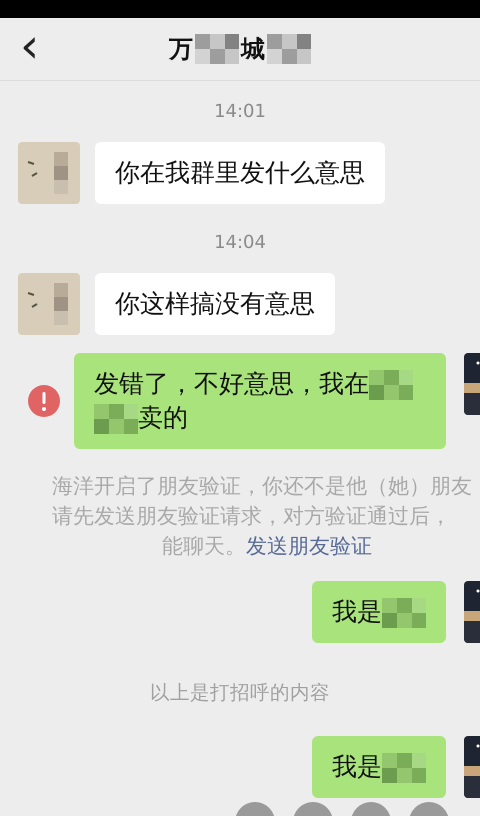 This screenshot has height=816, width=480. I want to click on error-icon, so click(44, 401).